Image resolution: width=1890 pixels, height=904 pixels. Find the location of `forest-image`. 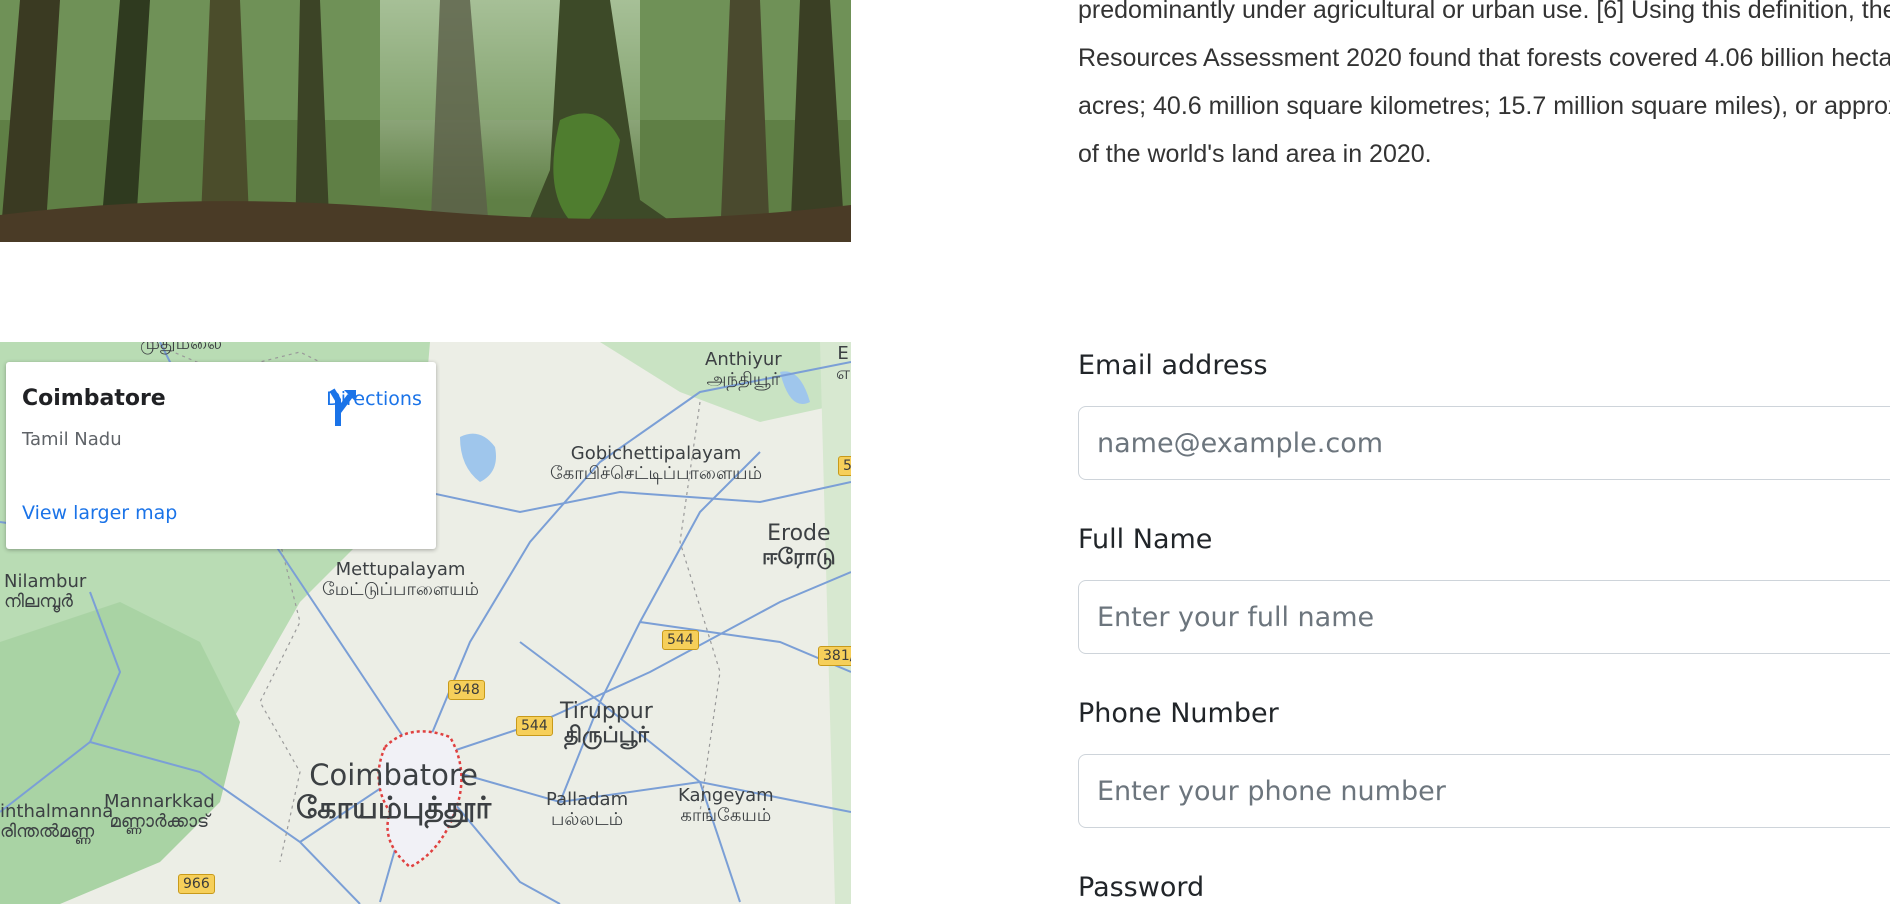

forest-image is located at coordinates (425, 121).